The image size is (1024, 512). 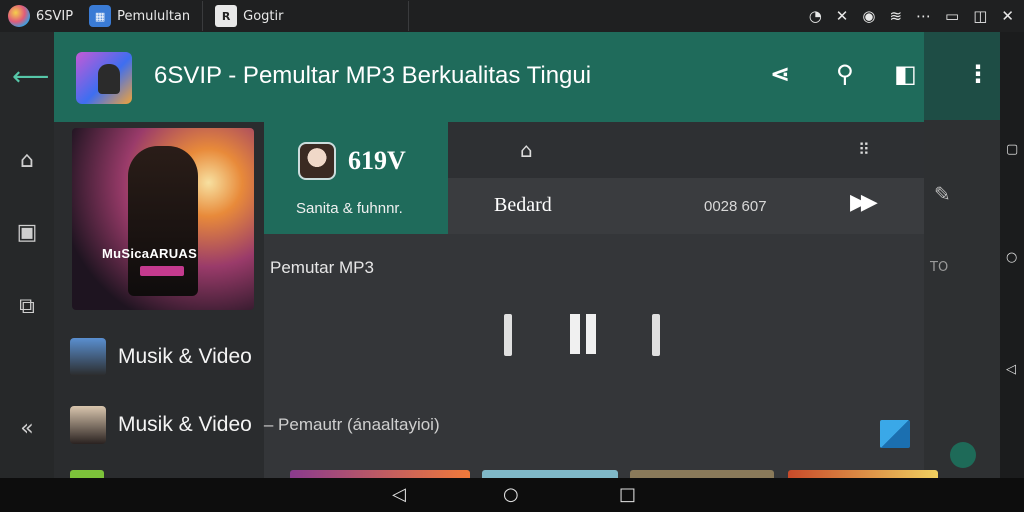 What do you see at coordinates (263, 16) in the screenshot?
I see `os-tab-label: Gogtir` at bounding box center [263, 16].